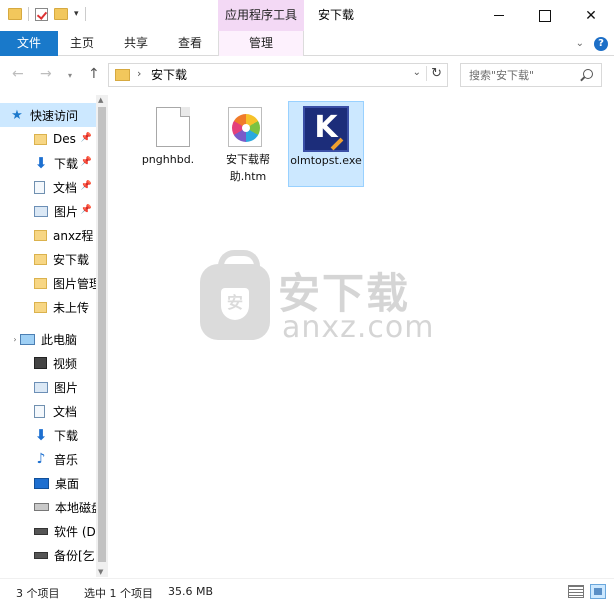 The height and width of the screenshot is (604, 614). I want to click on navigation-bar: ← → ▾ ↑ › 安下载 ⌄ ↻, so click(307, 75).